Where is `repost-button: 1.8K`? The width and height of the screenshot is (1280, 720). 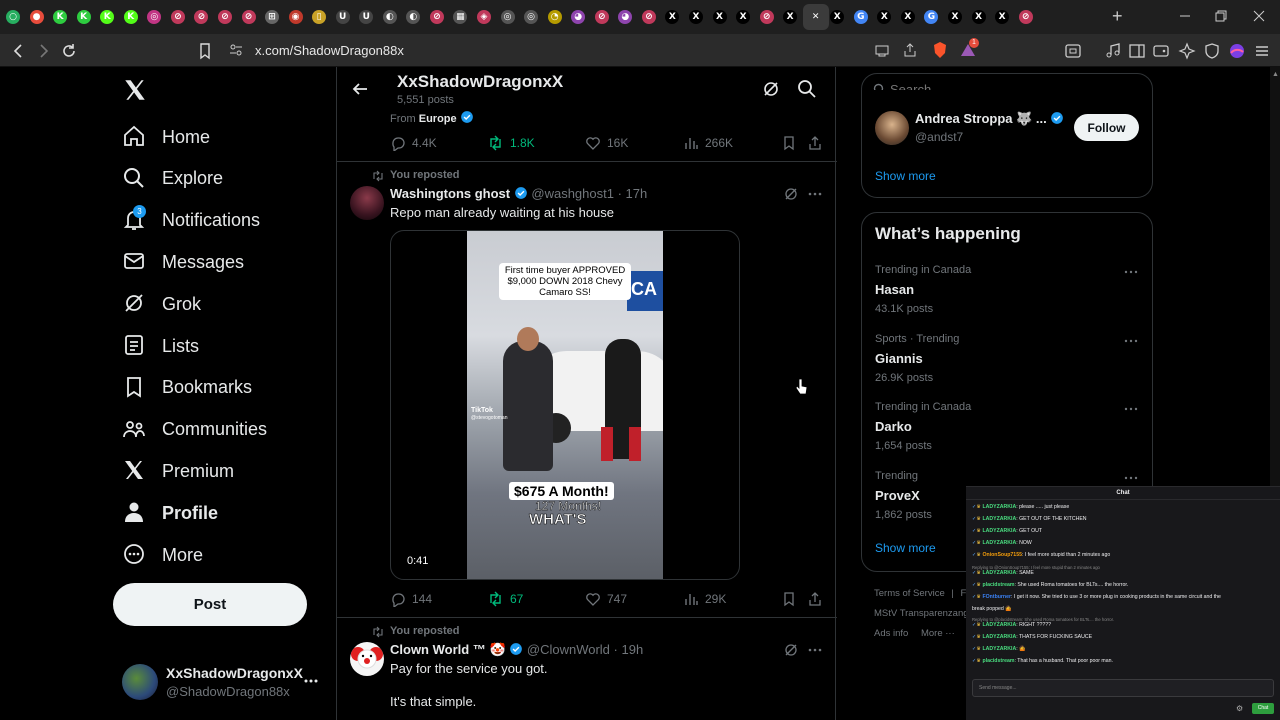
repost-button: 1.8K is located at coordinates (511, 143).